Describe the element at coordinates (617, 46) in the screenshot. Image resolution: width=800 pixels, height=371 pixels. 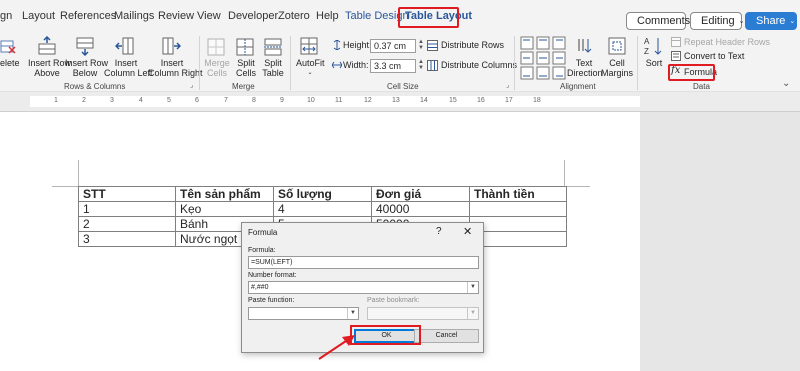
I see `cell-margins-icon` at that location.